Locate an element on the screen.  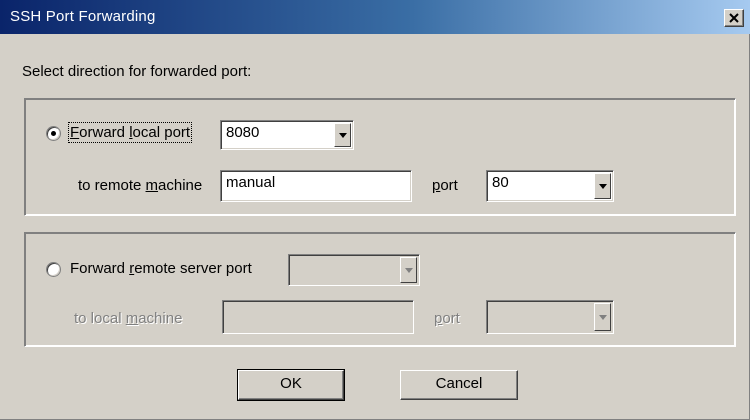
close-icon is located at coordinates (734, 18).